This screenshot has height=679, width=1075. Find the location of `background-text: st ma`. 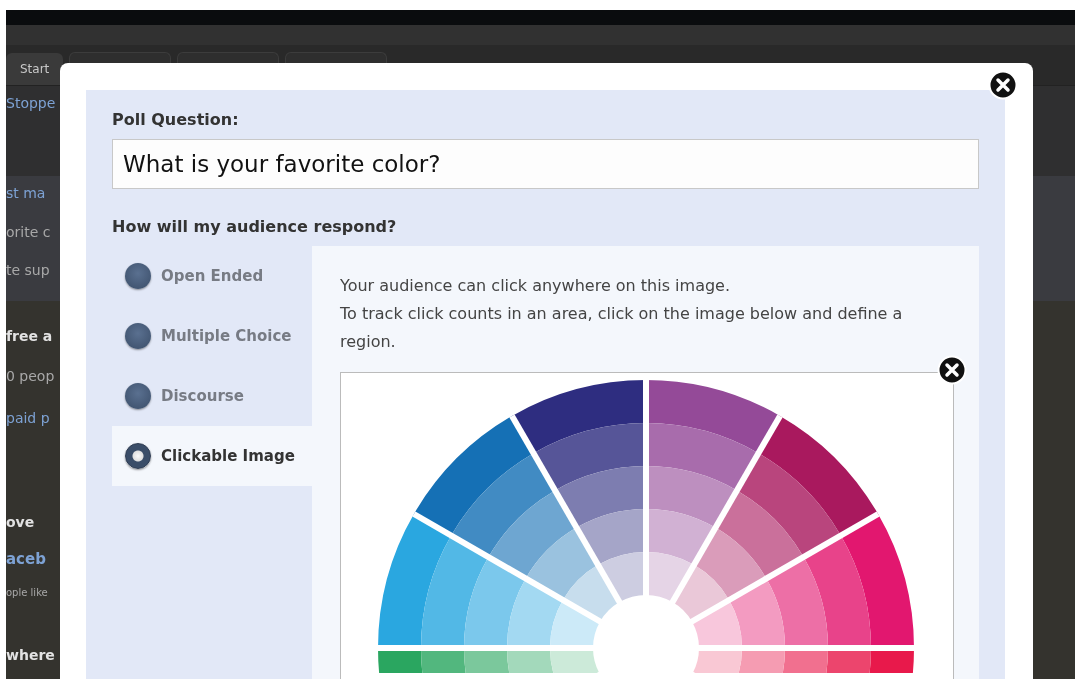

background-text: st ma is located at coordinates (26, 193).